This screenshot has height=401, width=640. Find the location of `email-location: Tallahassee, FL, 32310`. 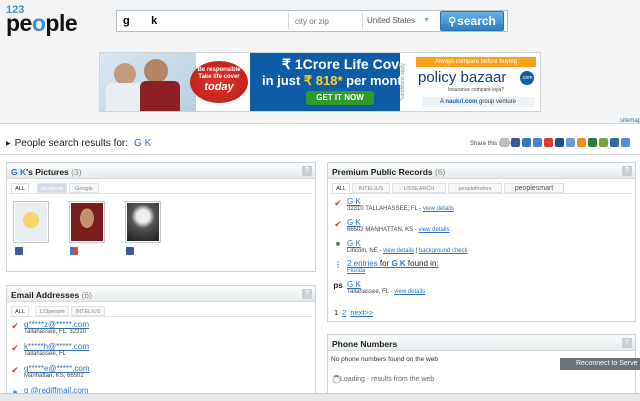

email-location: Tallahassee, FL, 32310 is located at coordinates (55, 332).